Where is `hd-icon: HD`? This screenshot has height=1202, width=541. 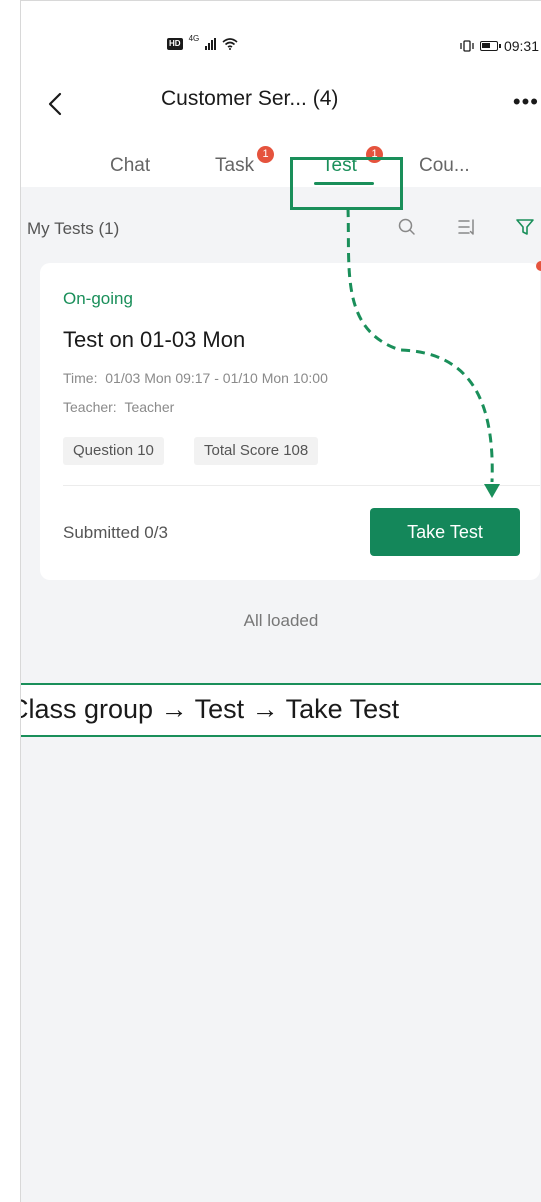 hd-icon: HD is located at coordinates (175, 44).